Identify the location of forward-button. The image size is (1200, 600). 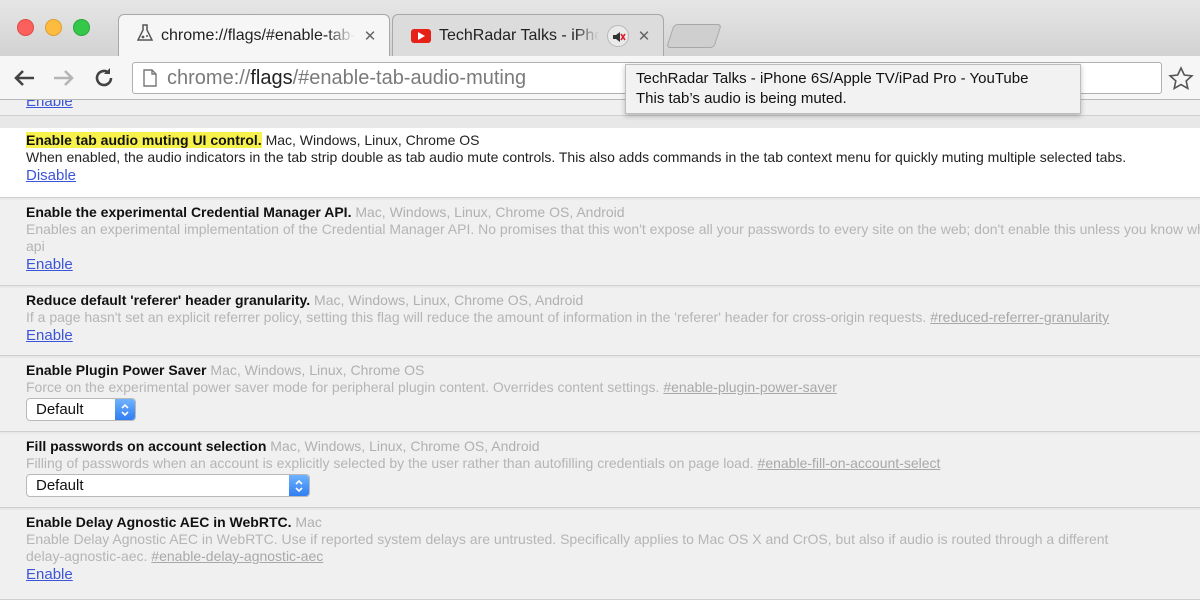
(64, 78).